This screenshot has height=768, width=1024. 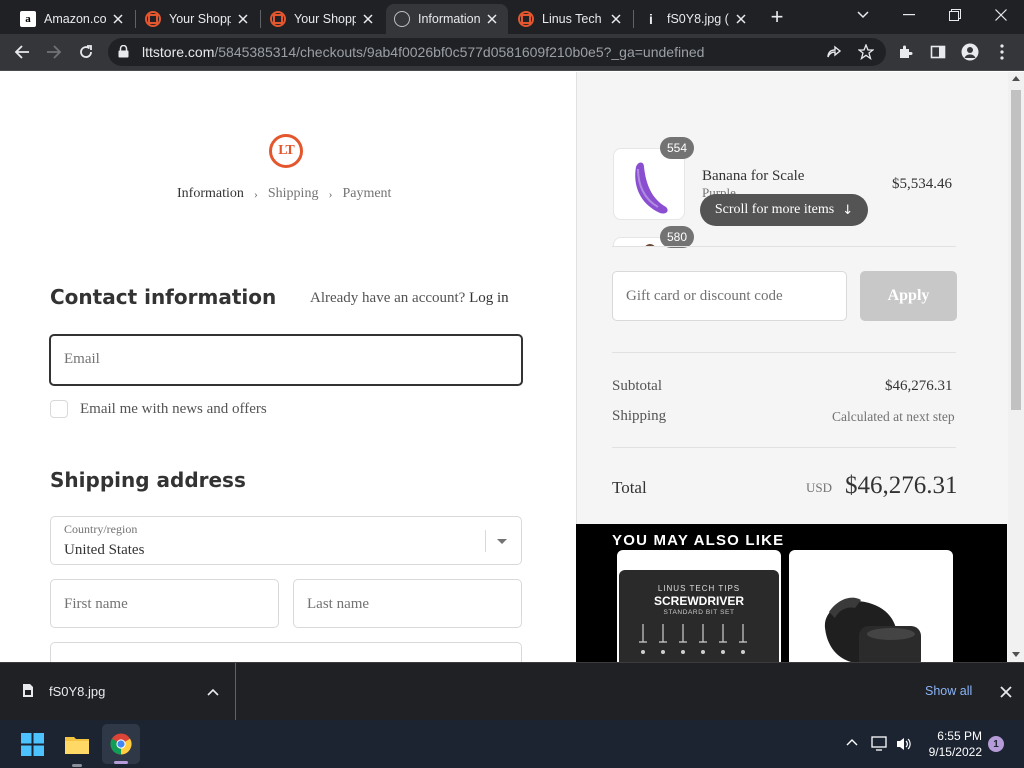 What do you see at coordinates (32, 744) in the screenshot?
I see `windows-start-icon` at bounding box center [32, 744].